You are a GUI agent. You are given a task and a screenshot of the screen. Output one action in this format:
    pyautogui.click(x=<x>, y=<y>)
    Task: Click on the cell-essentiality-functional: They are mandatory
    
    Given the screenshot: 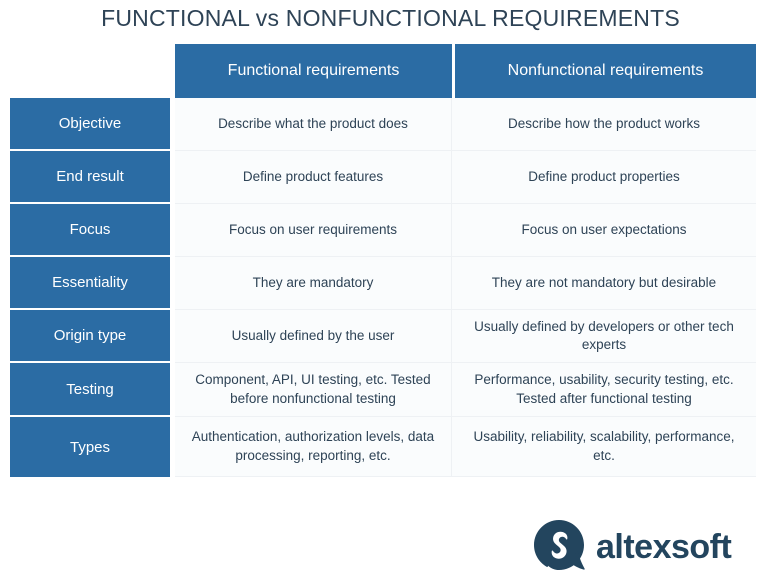 What is the action you would take?
    pyautogui.click(x=313, y=283)
    